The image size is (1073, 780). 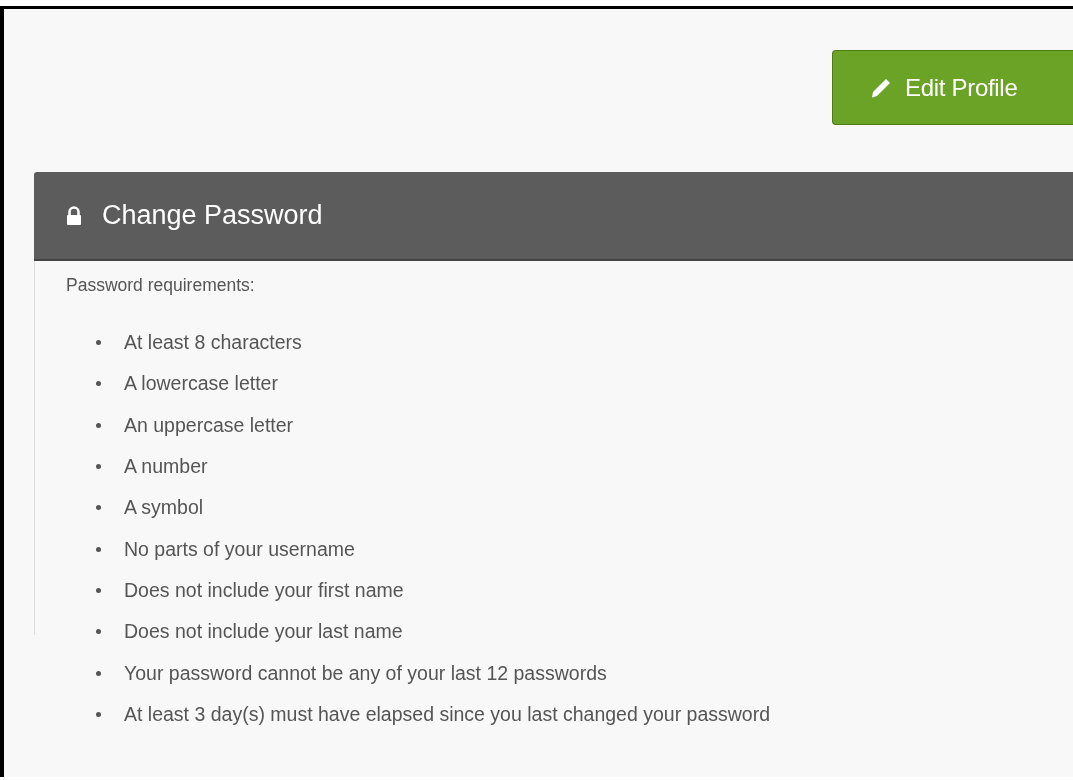 What do you see at coordinates (74, 215) in the screenshot?
I see `lock-icon` at bounding box center [74, 215].